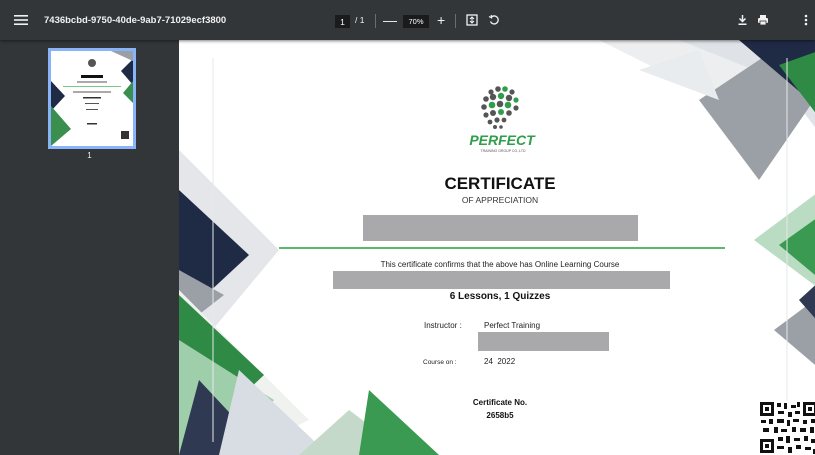 The width and height of the screenshot is (815, 455). Describe the element at coordinates (742, 20) in the screenshot. I see `download-icon` at that location.